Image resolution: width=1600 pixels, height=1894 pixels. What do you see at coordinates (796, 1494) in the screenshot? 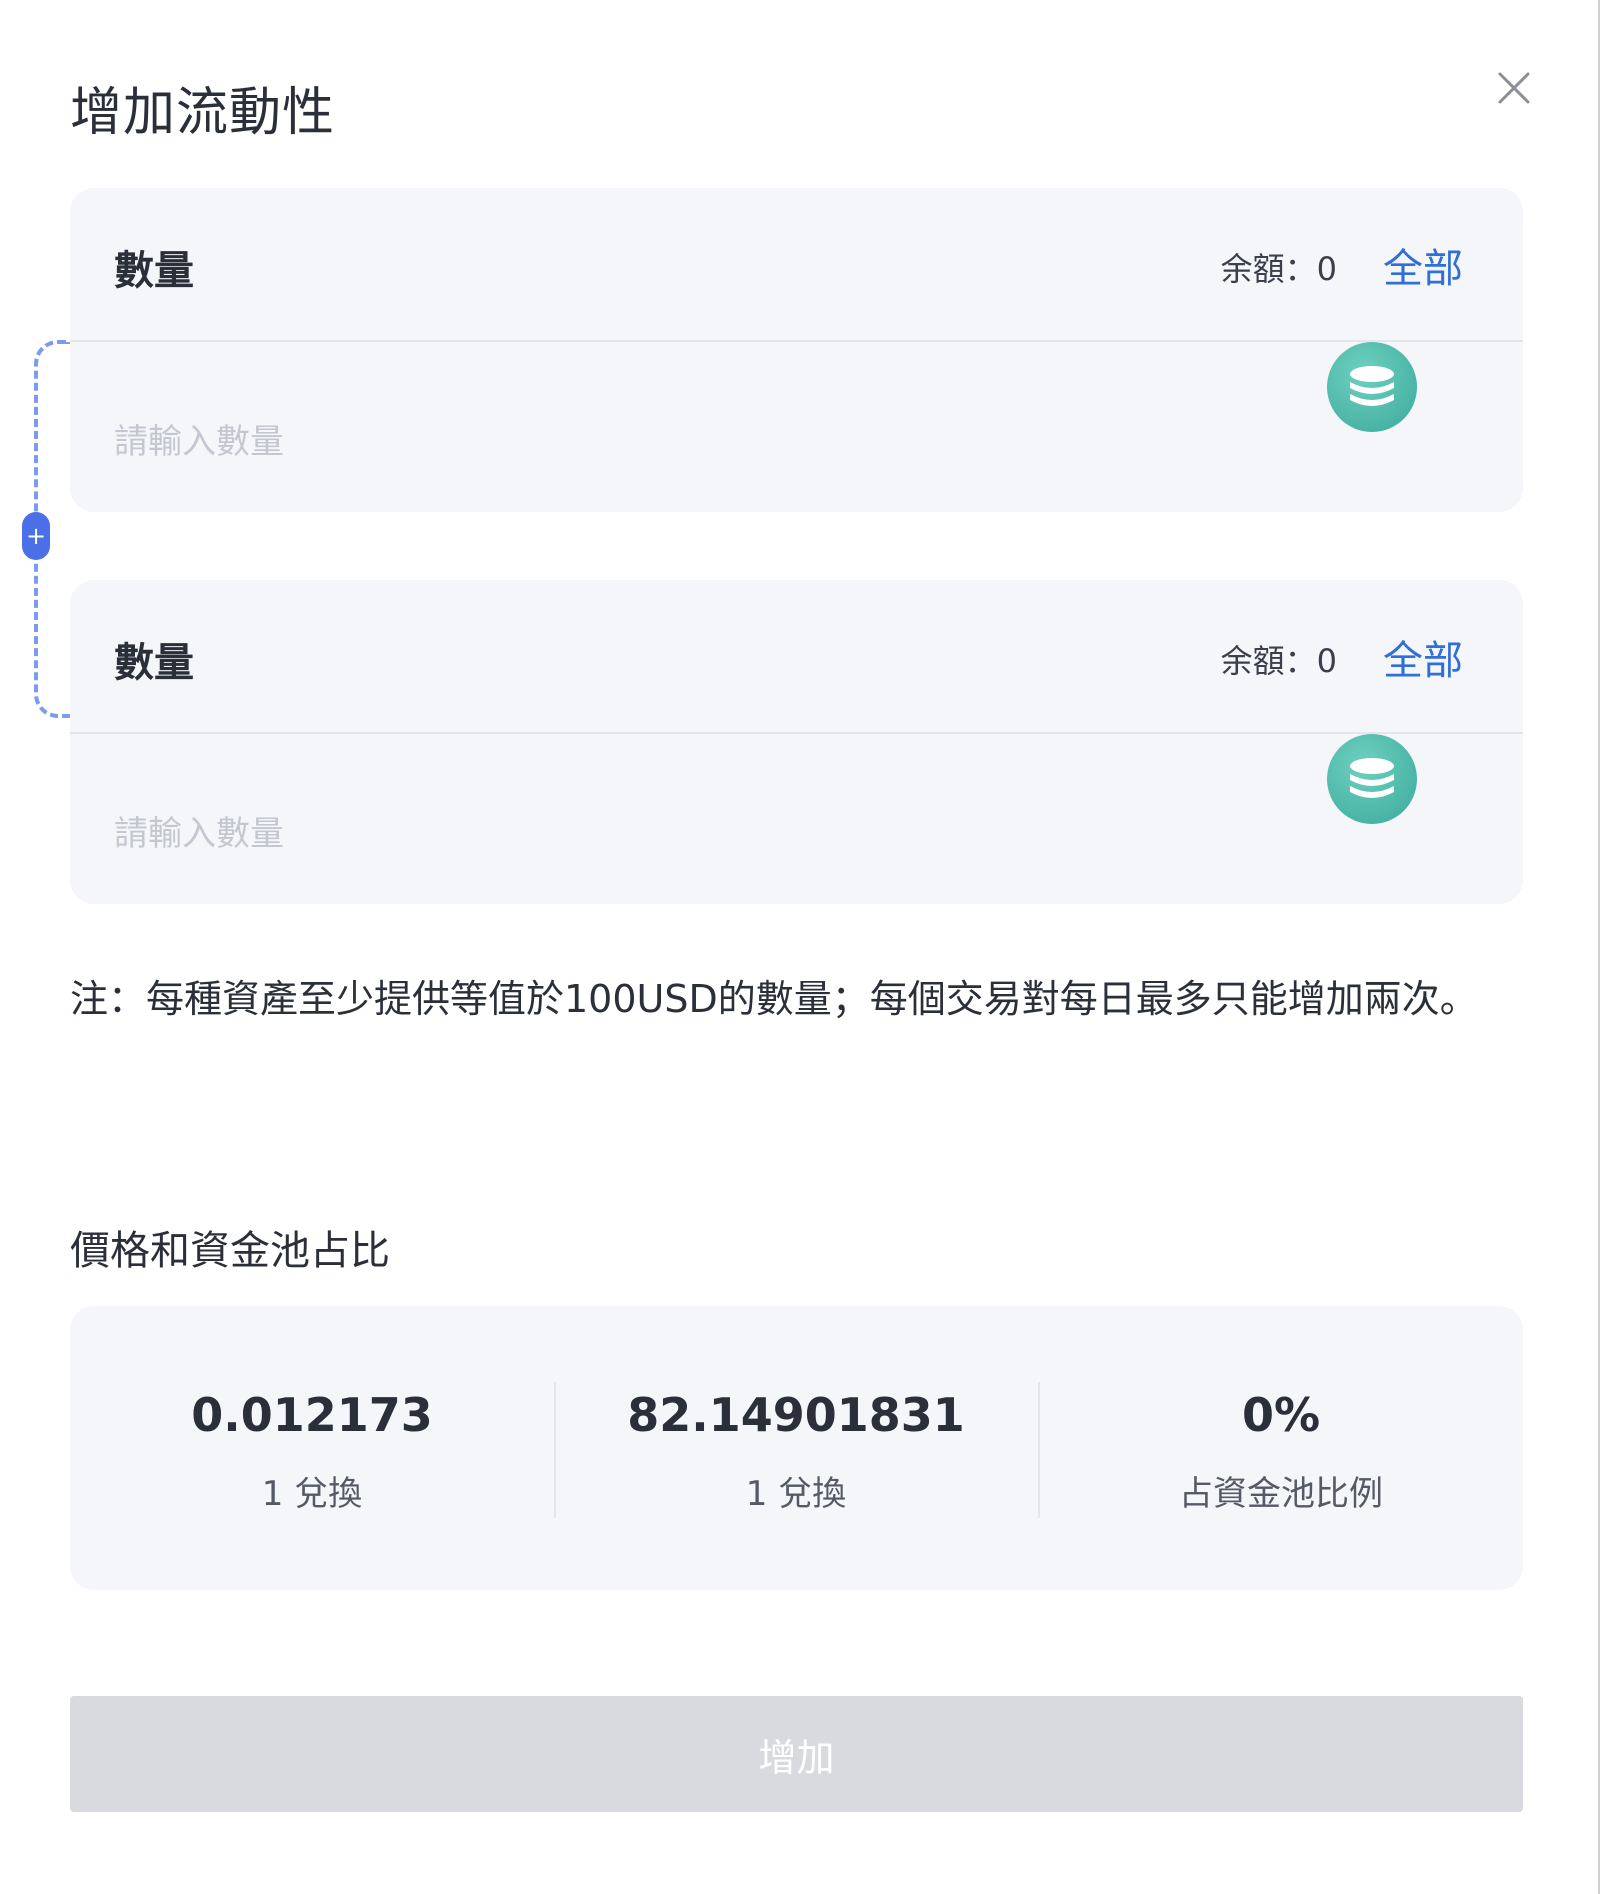
I see `stat-price-b-caption: 1 兌換` at bounding box center [796, 1494].